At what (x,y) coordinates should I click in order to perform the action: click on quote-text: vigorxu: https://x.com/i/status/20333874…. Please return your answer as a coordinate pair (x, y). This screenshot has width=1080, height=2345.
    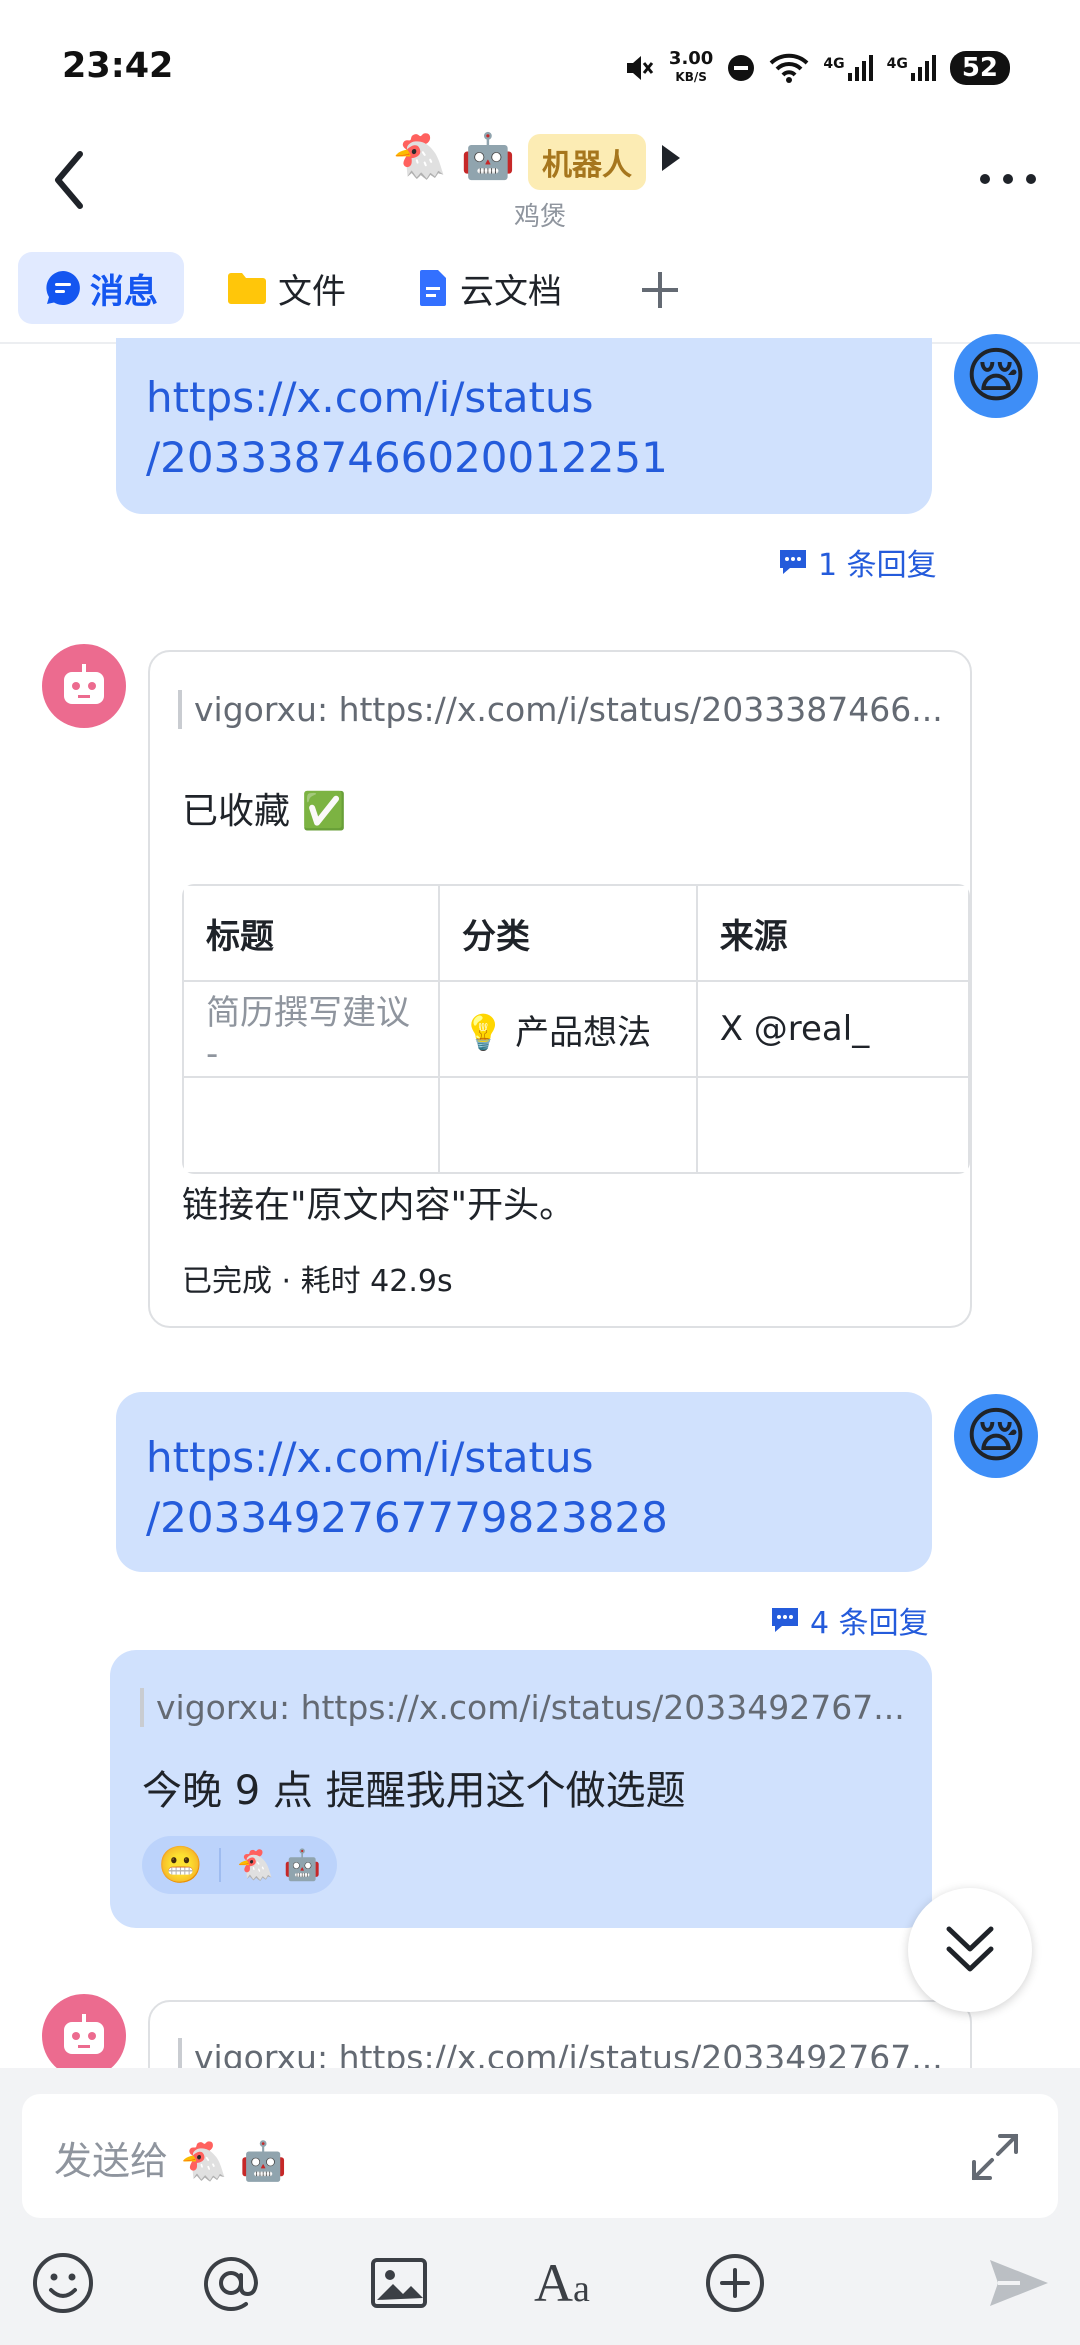
    Looking at the image, I should click on (566, 709).